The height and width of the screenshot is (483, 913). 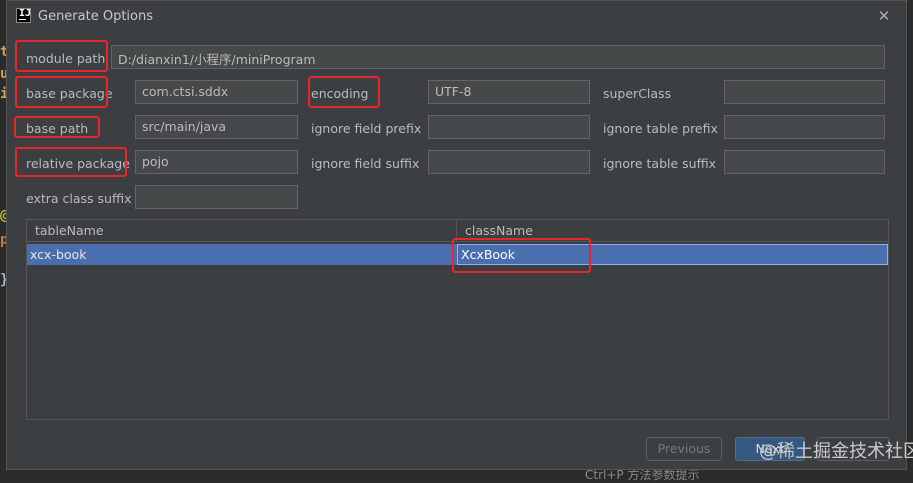 I want to click on ignore-field-prefix-label: ignore field prefix, so click(x=366, y=128).